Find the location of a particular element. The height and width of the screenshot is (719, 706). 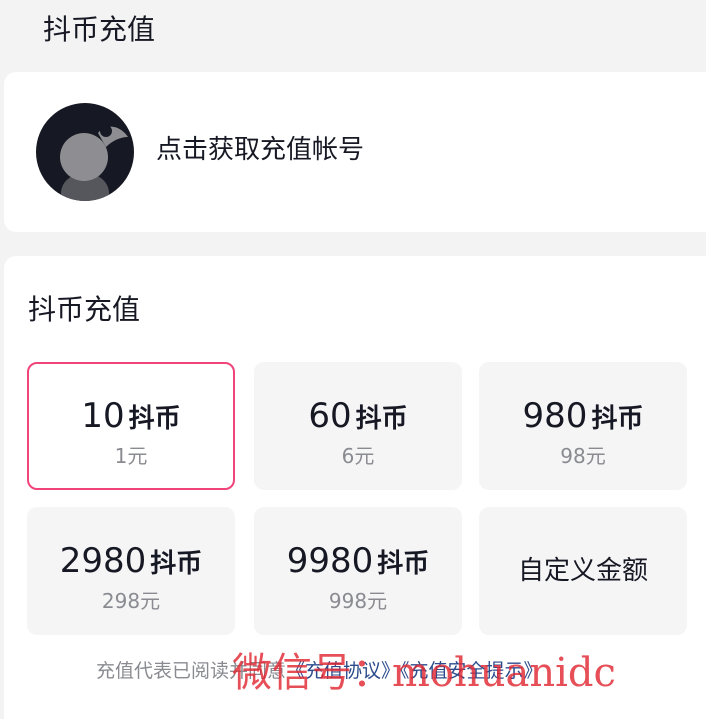

option-amount: 2980 抖币 is located at coordinates (131, 564).